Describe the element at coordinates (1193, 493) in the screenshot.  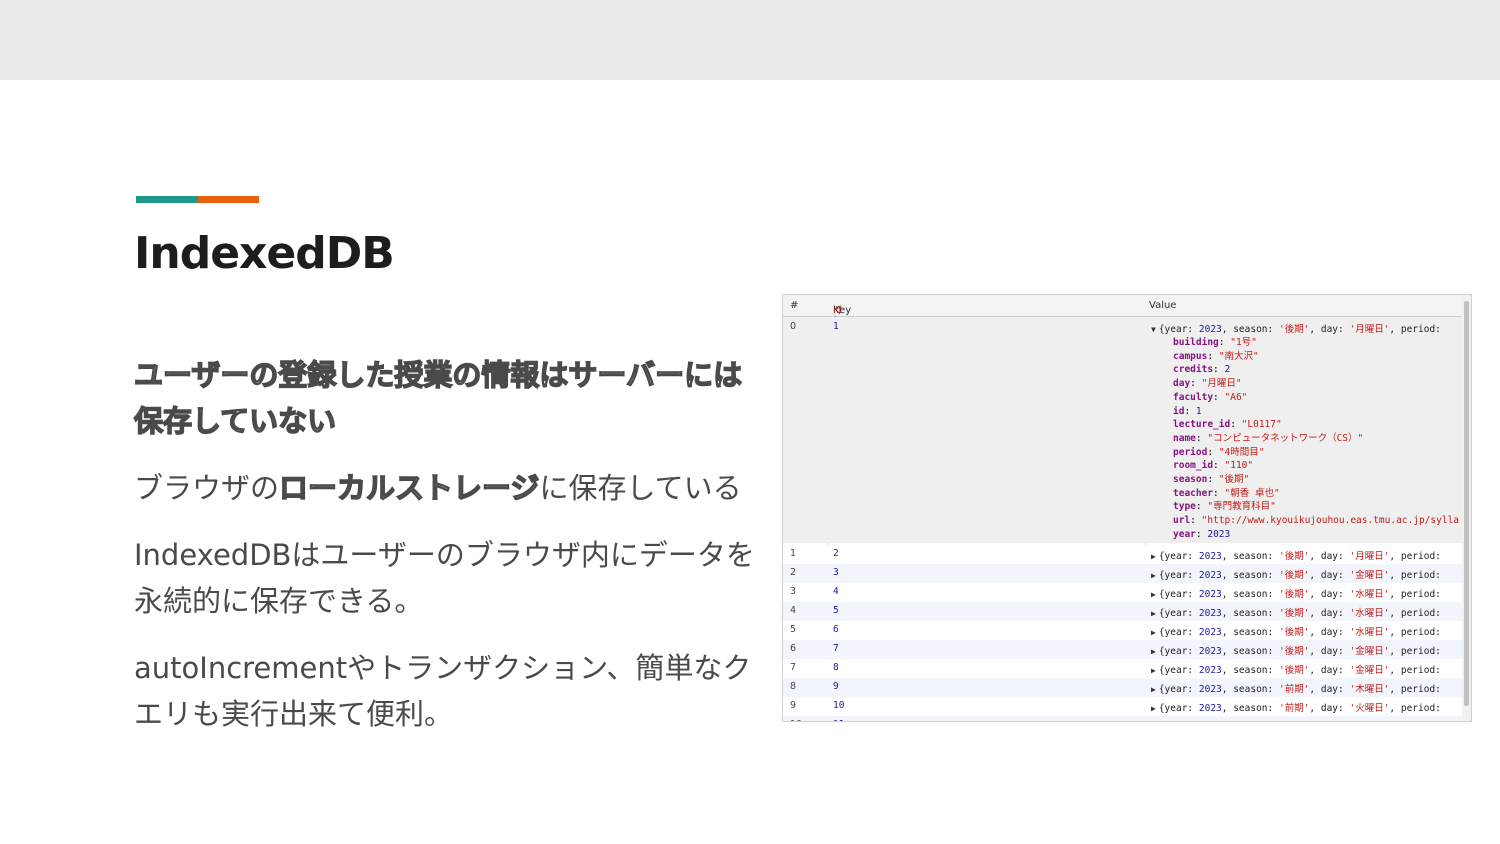
I see `field-name: teacher` at that location.